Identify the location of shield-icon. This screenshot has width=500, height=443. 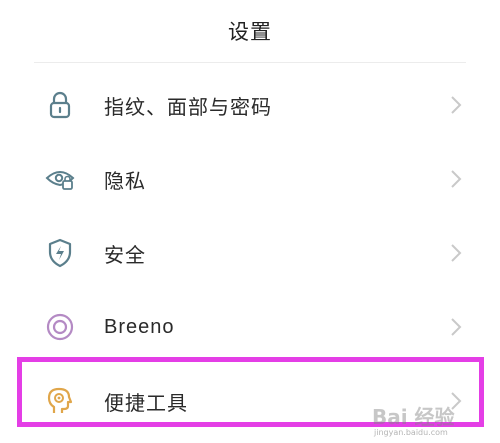
(60, 253).